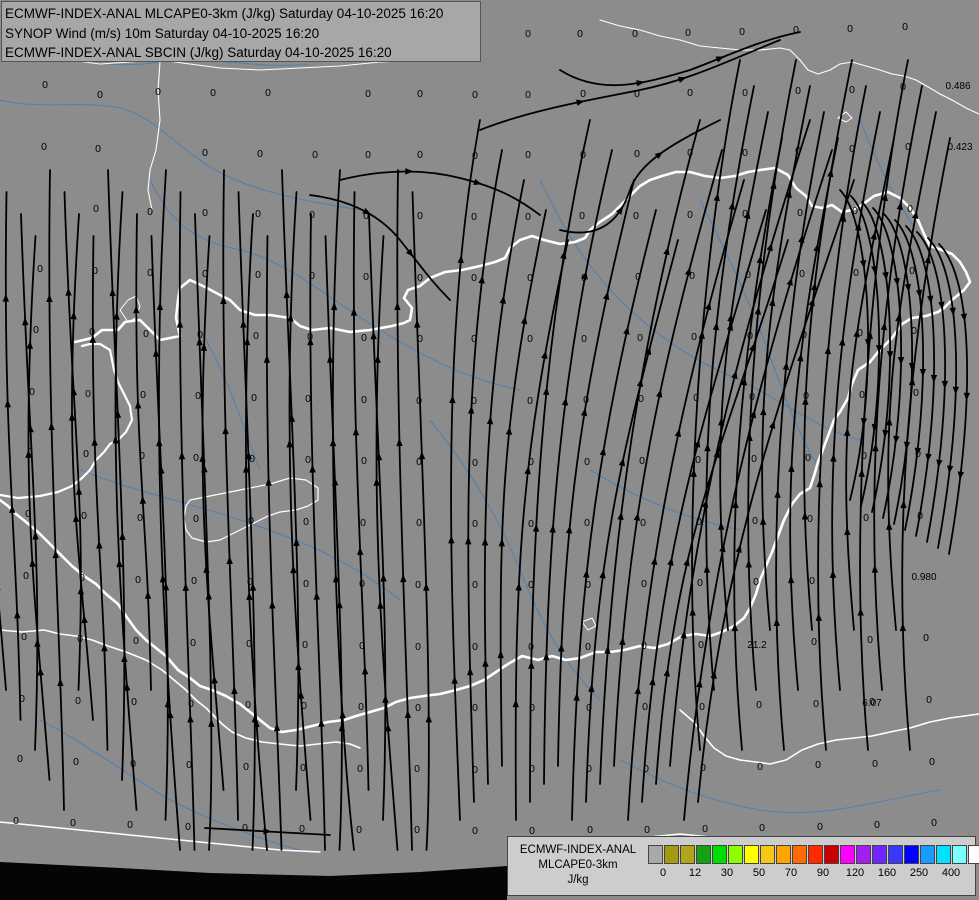 The width and height of the screenshot is (979, 900). I want to click on legend-tick-label: 160, so click(887, 873).